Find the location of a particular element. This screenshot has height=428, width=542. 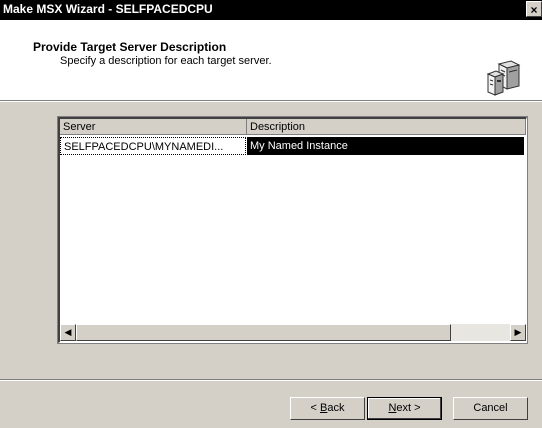

scroll-left-button: ◀ is located at coordinates (68, 332).